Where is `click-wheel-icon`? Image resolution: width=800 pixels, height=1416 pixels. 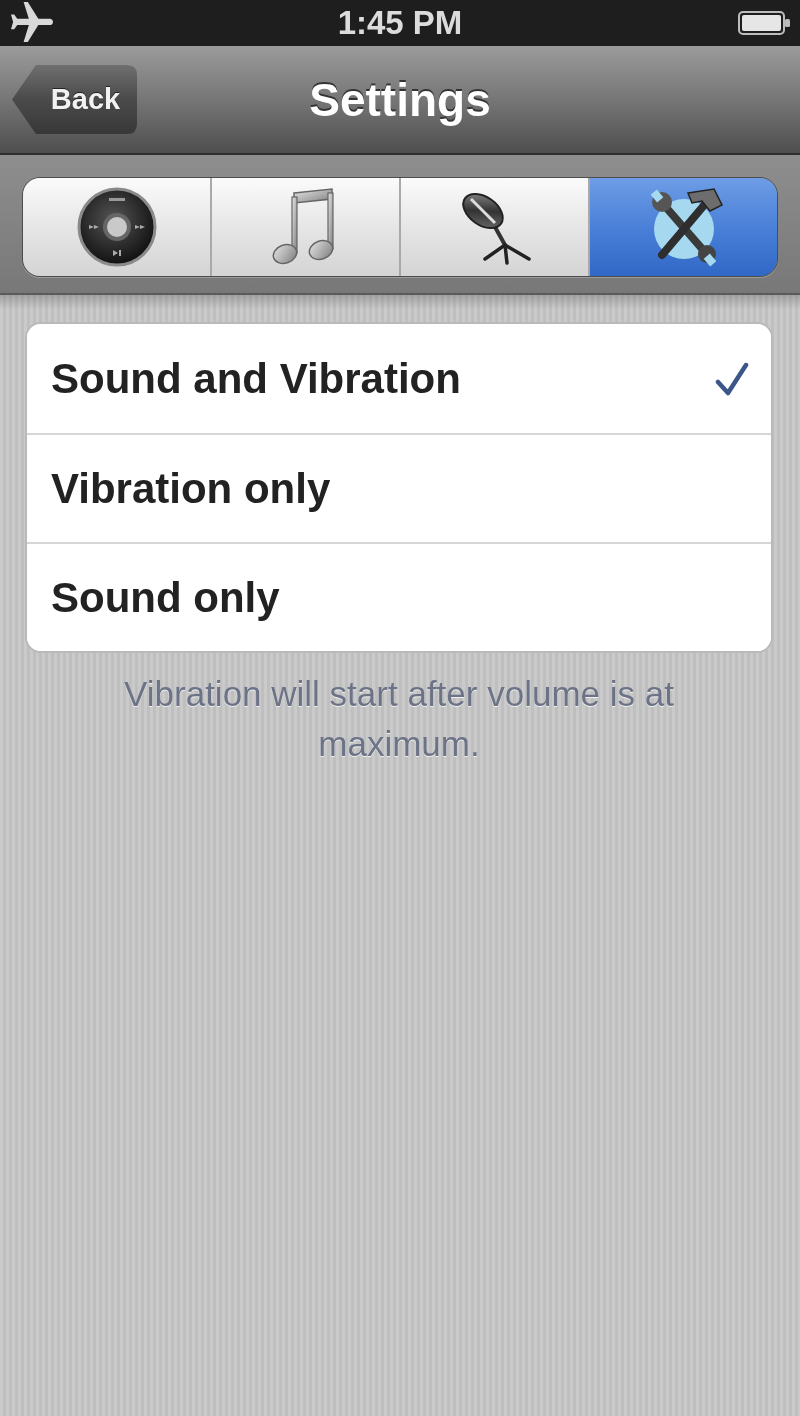
click-wheel-icon is located at coordinates (116, 227).